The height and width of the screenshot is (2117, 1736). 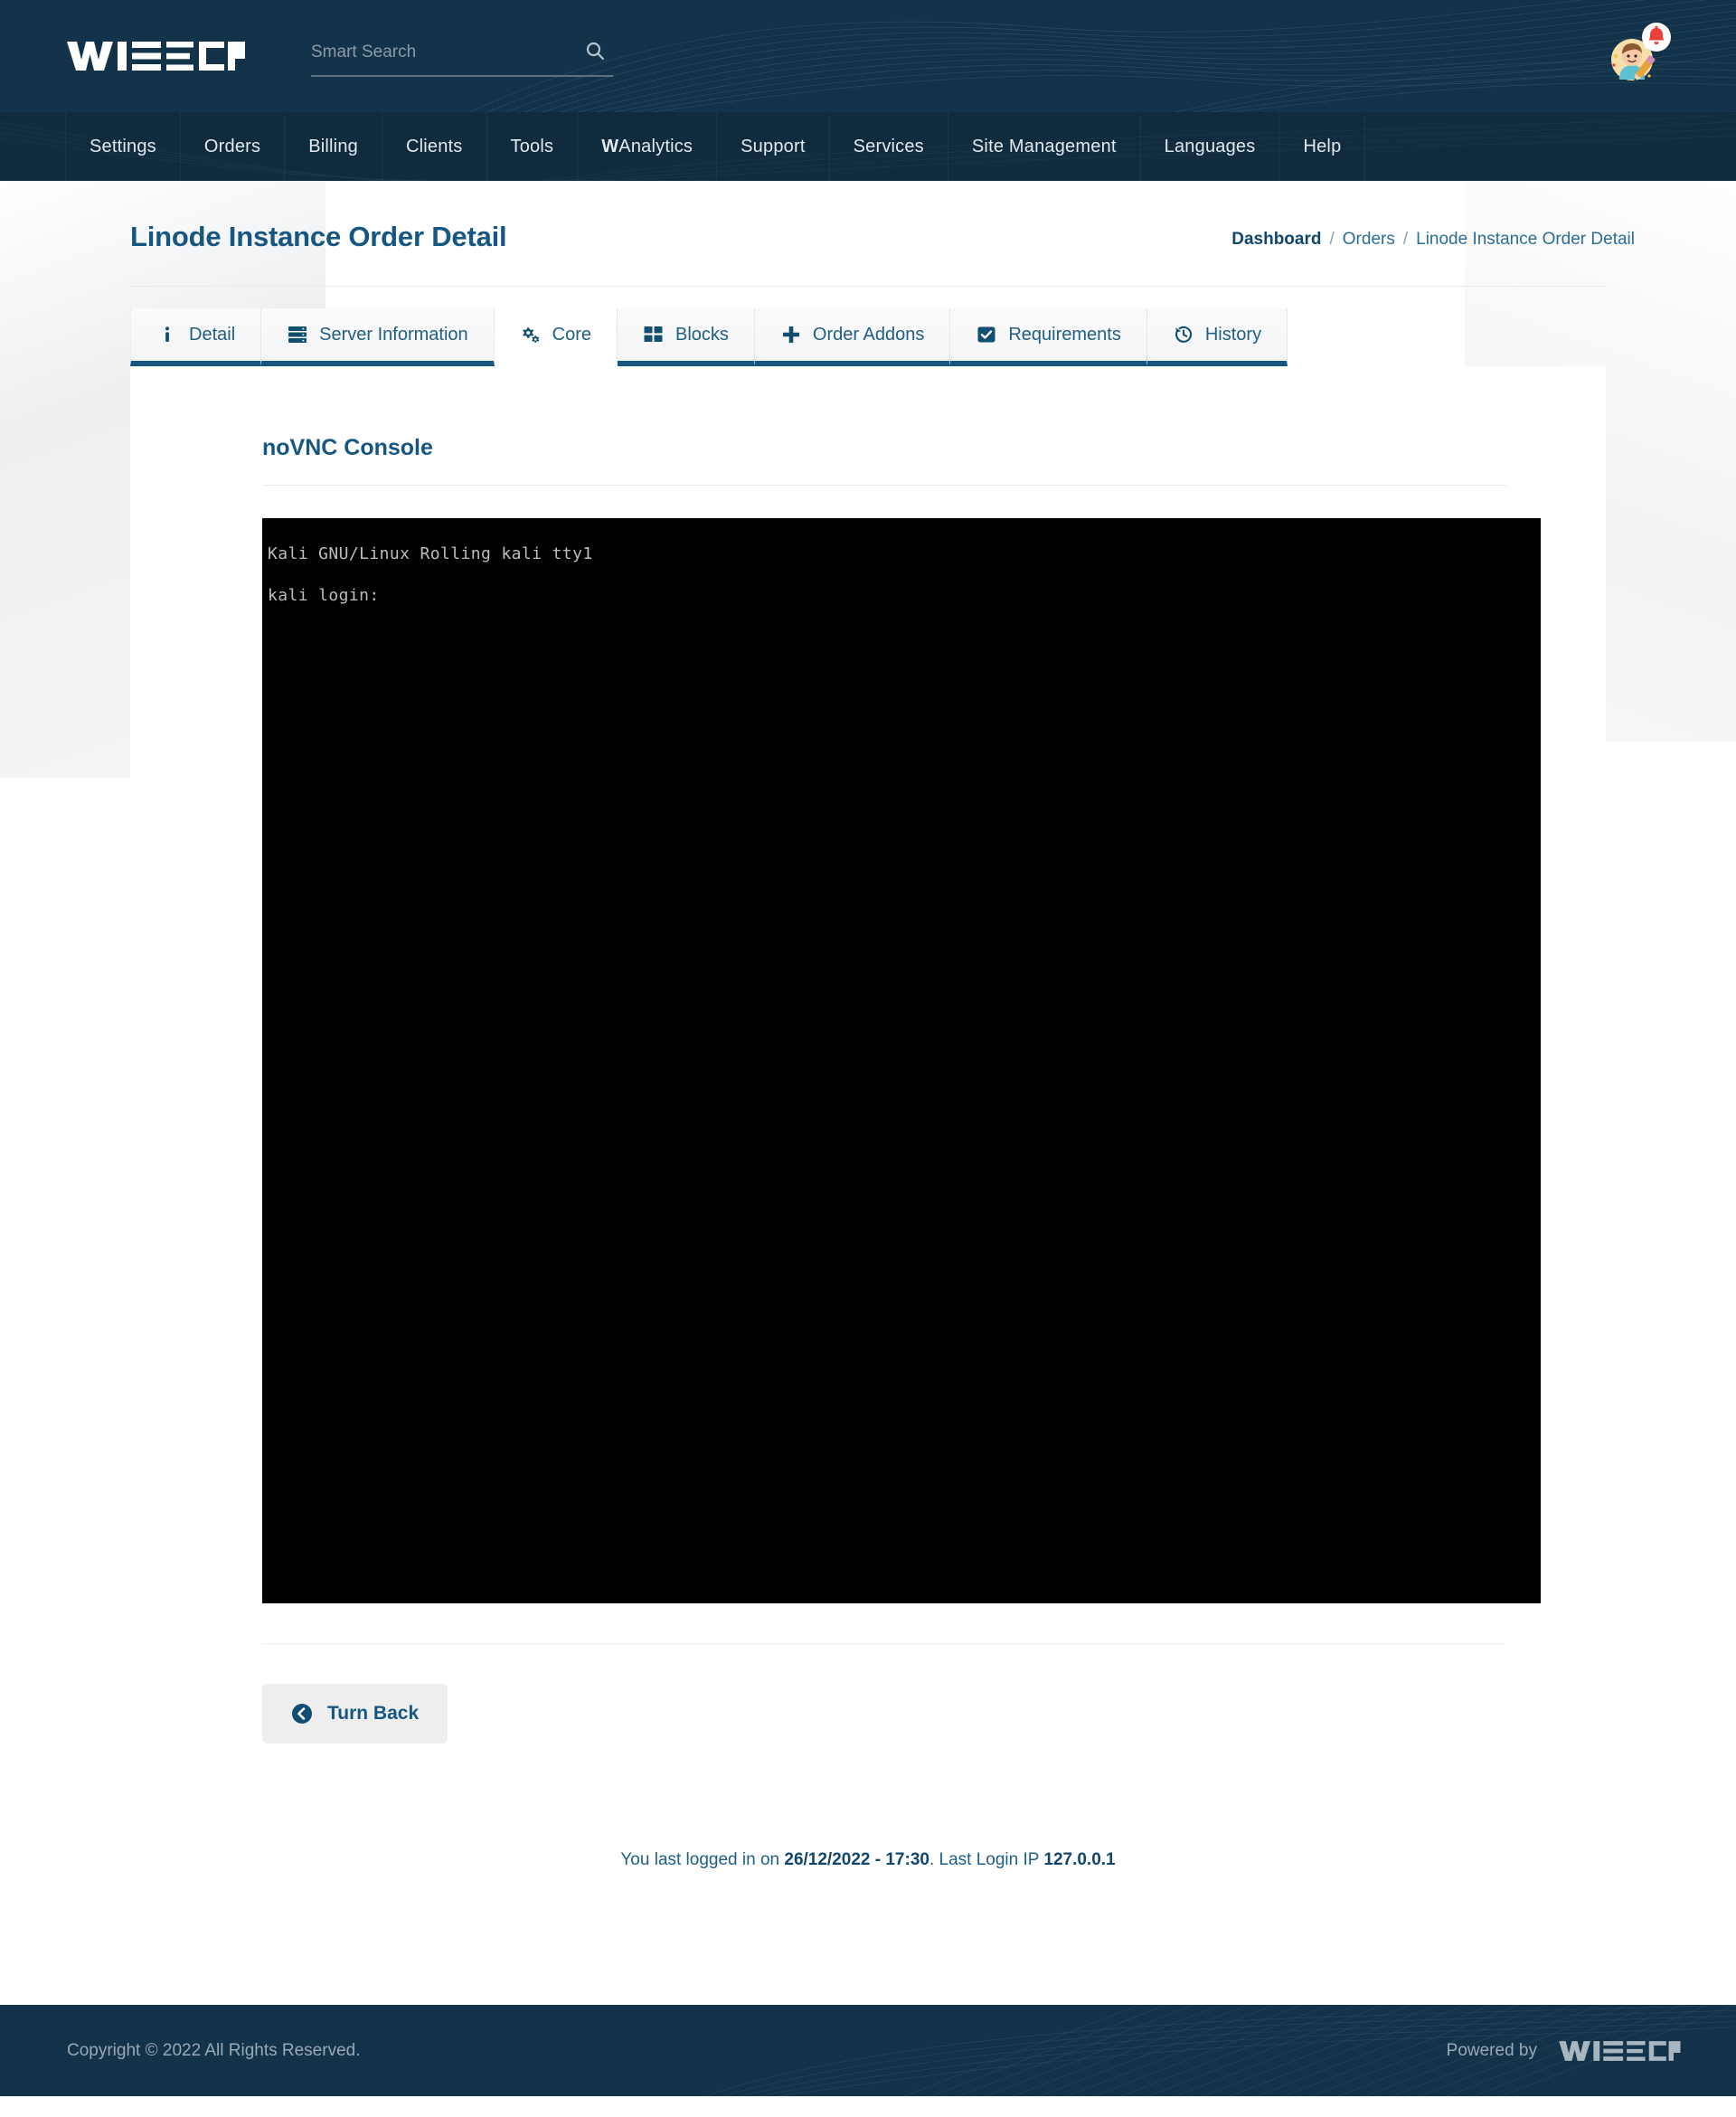 What do you see at coordinates (1369, 240) in the screenshot?
I see `breadcrumb-orders: Orders` at bounding box center [1369, 240].